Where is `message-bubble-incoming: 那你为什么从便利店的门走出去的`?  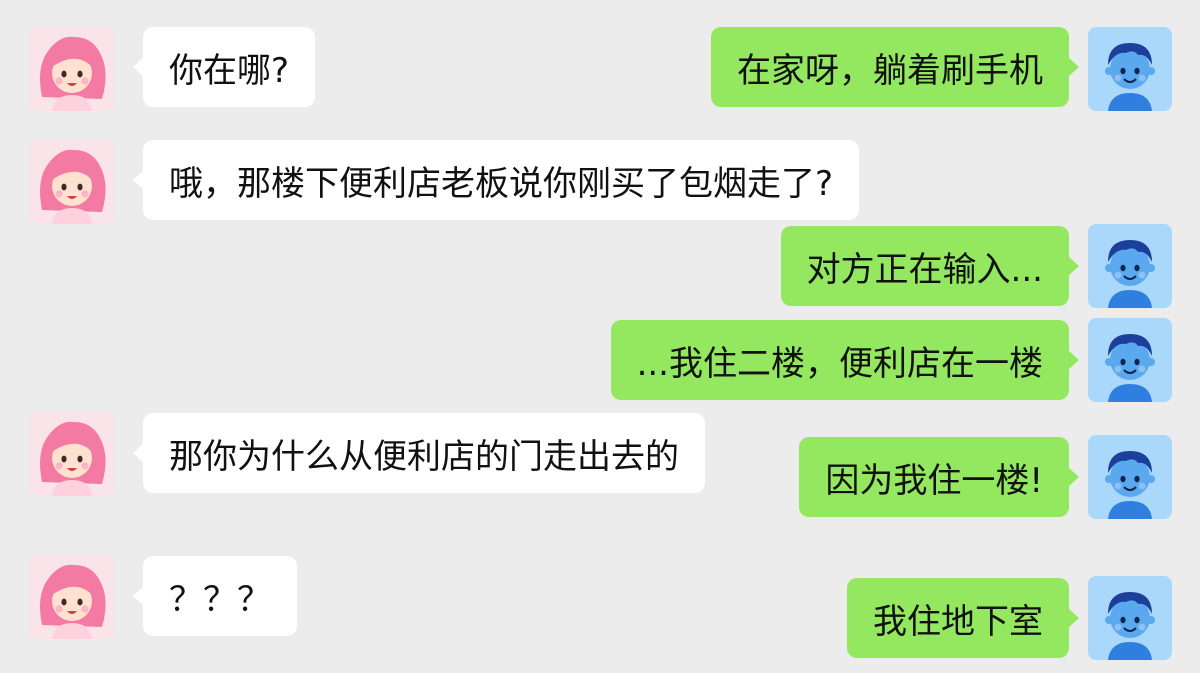 message-bubble-incoming: 那你为什么从便利店的门走出去的 is located at coordinates (419, 453).